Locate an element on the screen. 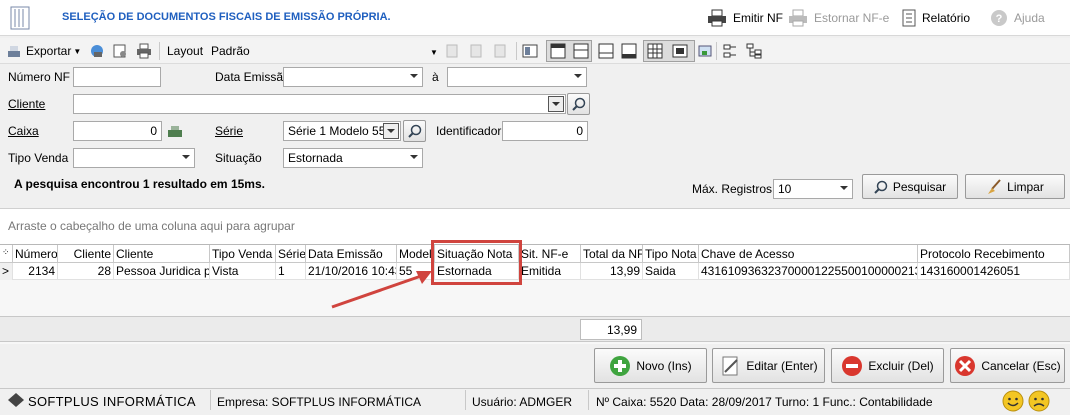 This screenshot has height=415, width=1070. annotation-arrow-icon is located at coordinates (381, 290).